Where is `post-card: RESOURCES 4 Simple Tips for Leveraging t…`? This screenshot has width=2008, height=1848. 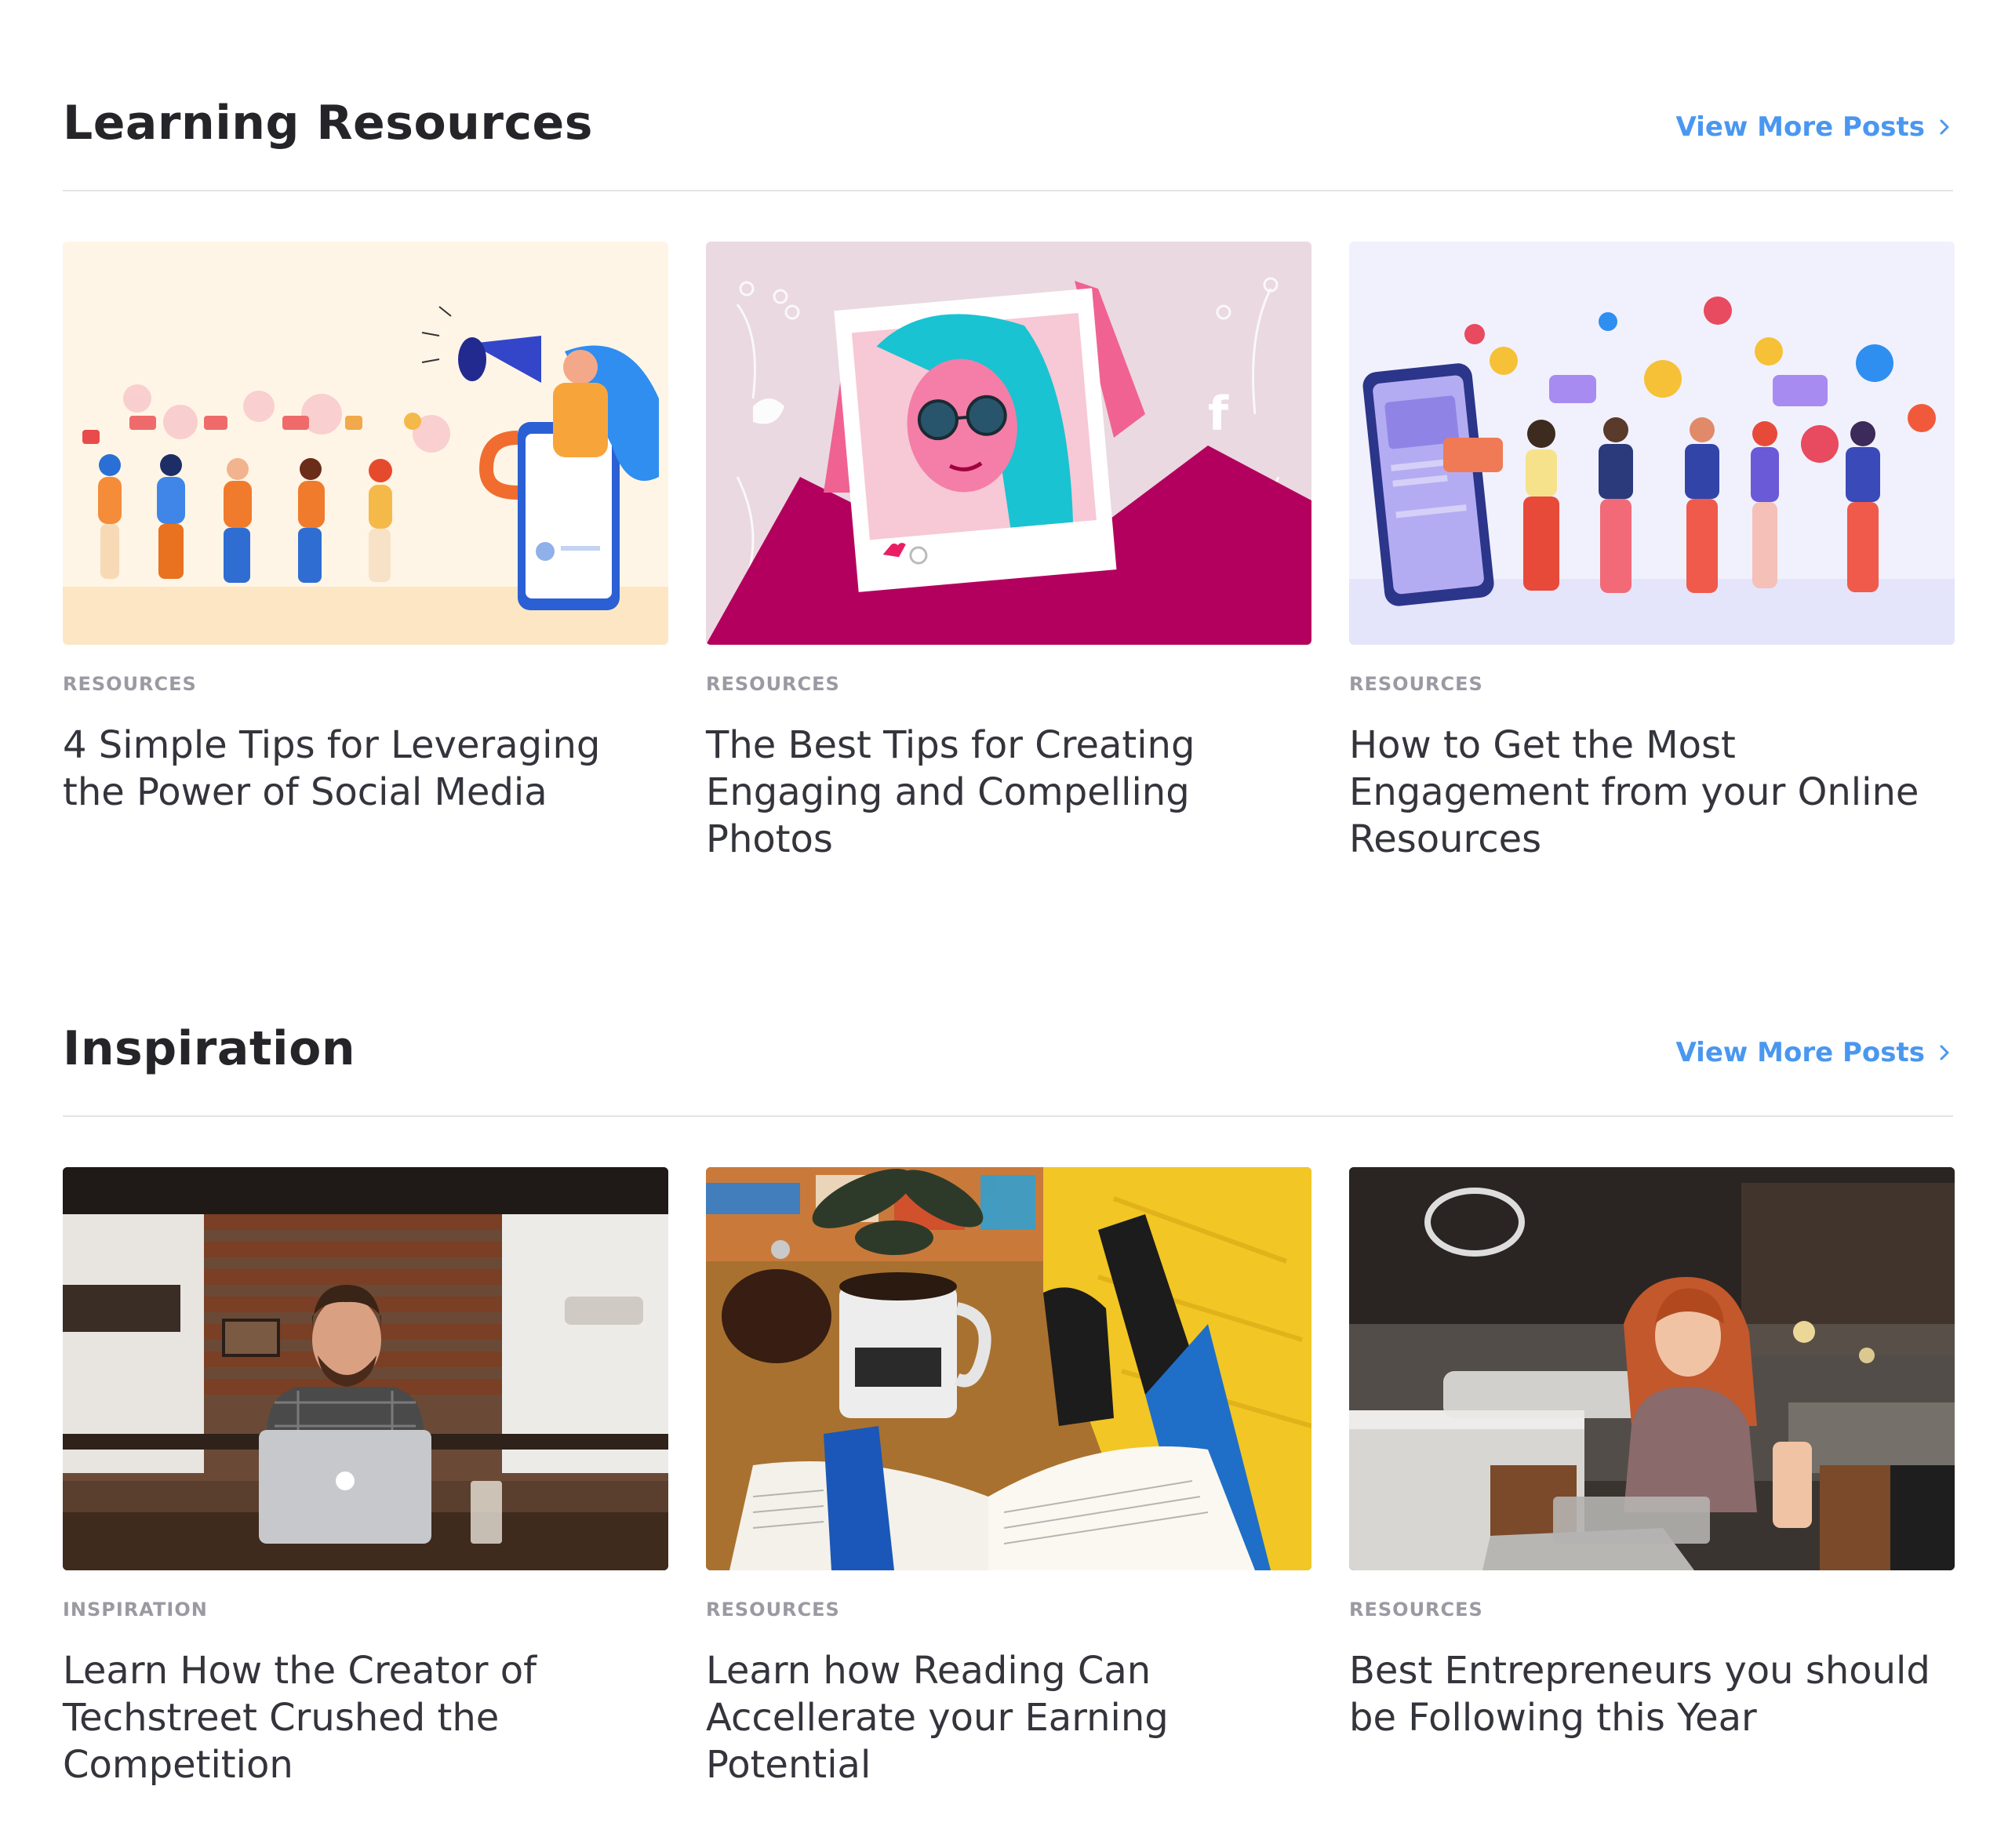
post-card: RESOURCES 4 Simple Tips for Leveraging t… is located at coordinates (366, 552).